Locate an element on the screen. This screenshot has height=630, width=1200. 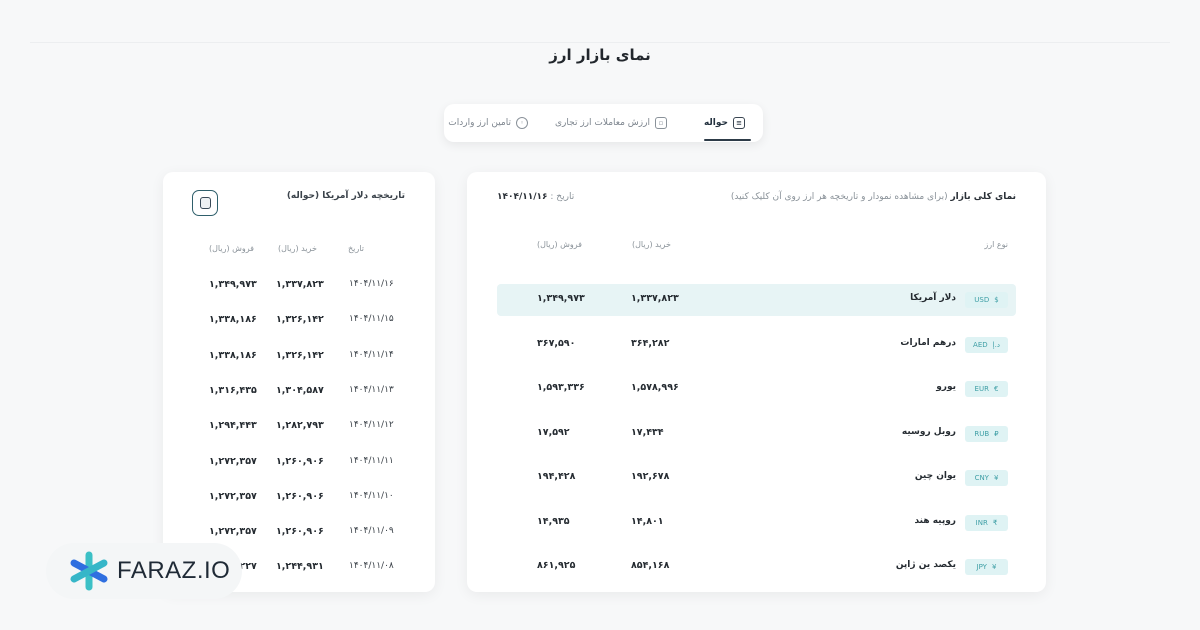
market-overview-title: نمای کلی بازار is located at coordinates (983, 197).